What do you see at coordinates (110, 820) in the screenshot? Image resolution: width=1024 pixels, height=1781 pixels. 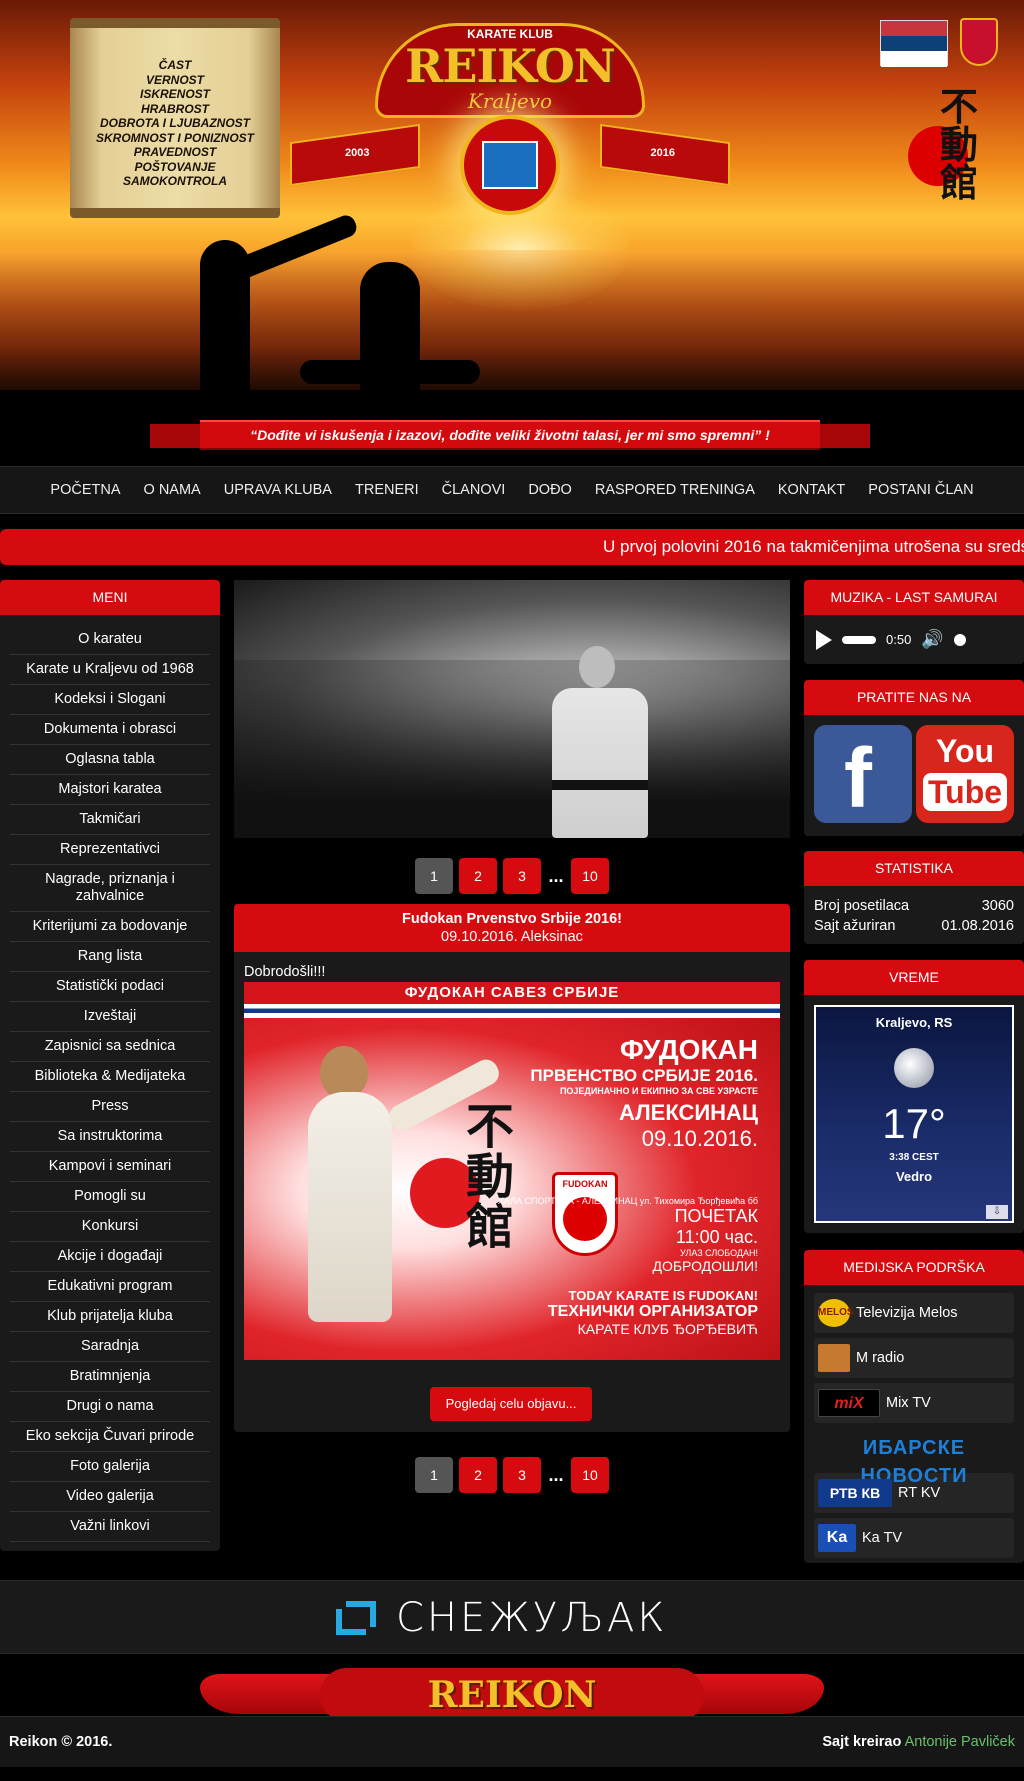 I see `sidebar-menu-item: Takmičari` at bounding box center [110, 820].